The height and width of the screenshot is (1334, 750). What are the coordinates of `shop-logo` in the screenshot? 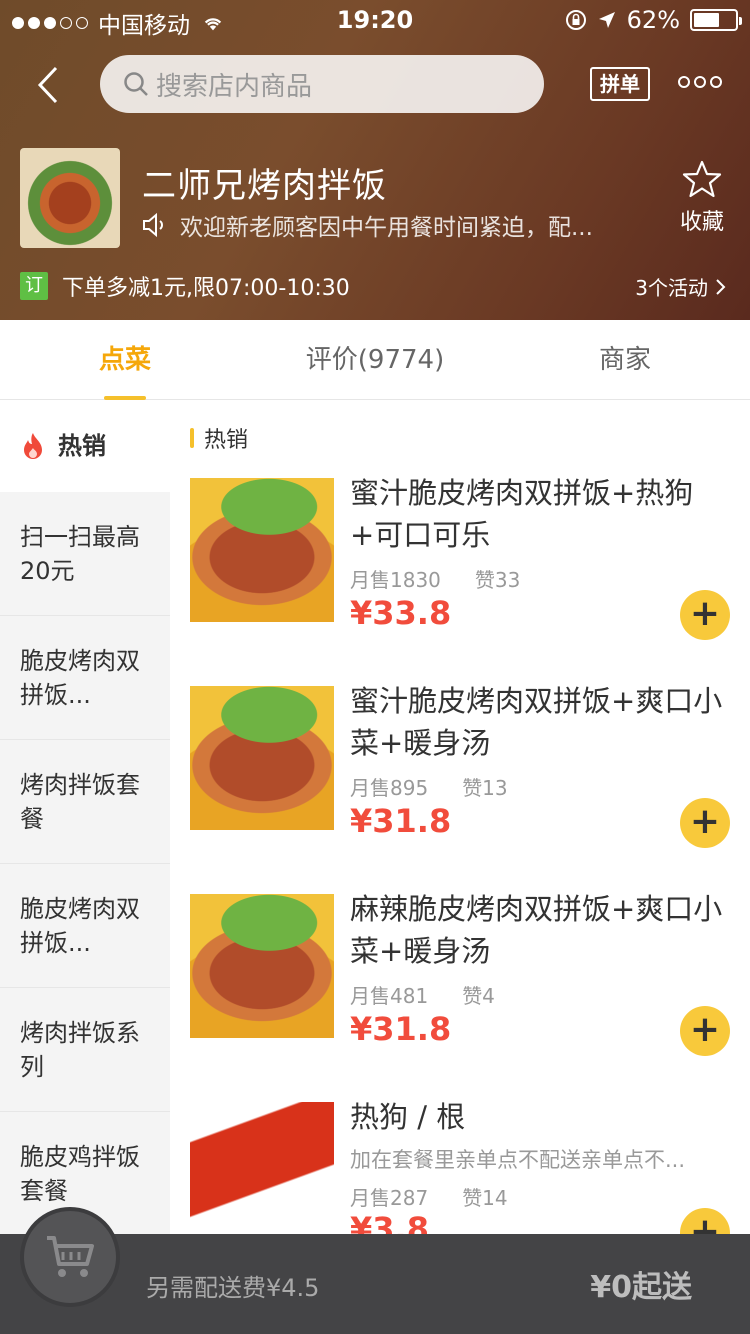 It's located at (70, 198).